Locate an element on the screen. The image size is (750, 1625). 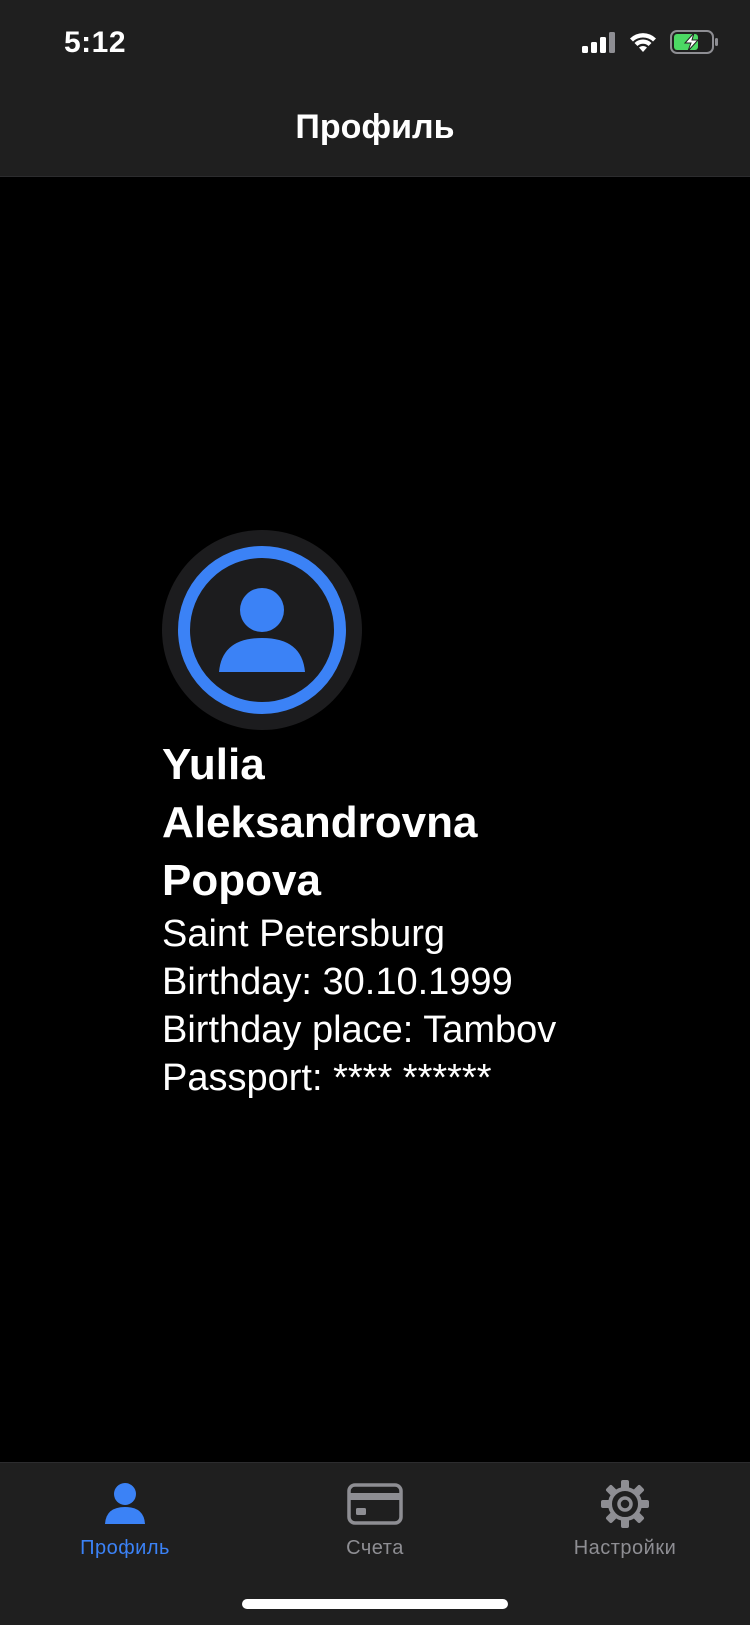
page-title: Профиль is located at coordinates (375, 127).